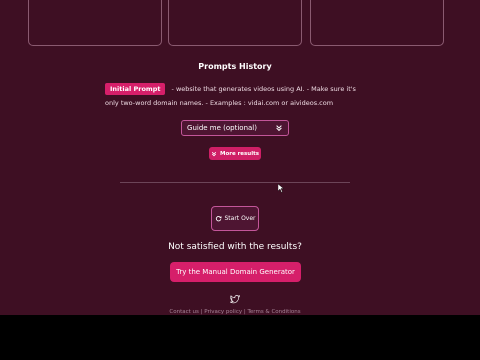 The width and height of the screenshot is (480, 360). What do you see at coordinates (135, 89) in the screenshot?
I see `initial-prompt-badge: Initial Prompt` at bounding box center [135, 89].